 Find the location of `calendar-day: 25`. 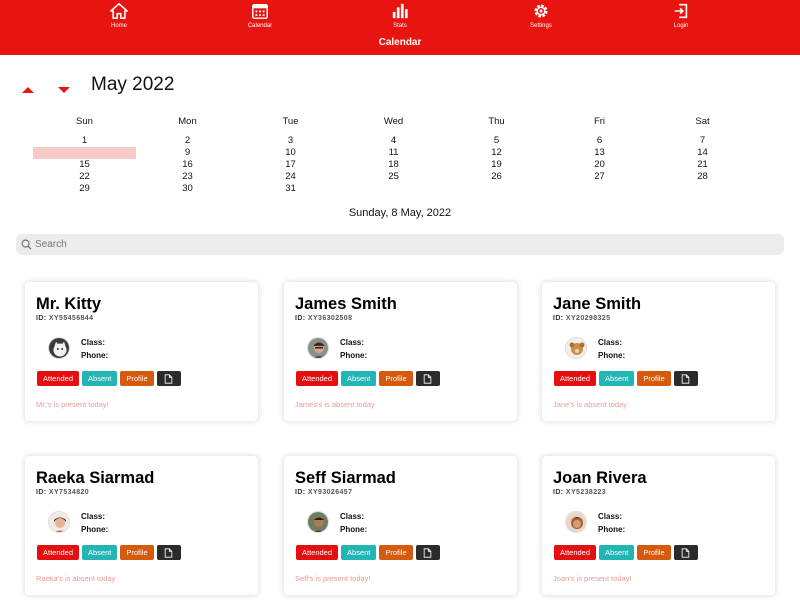

calendar-day: 25 is located at coordinates (393, 177).